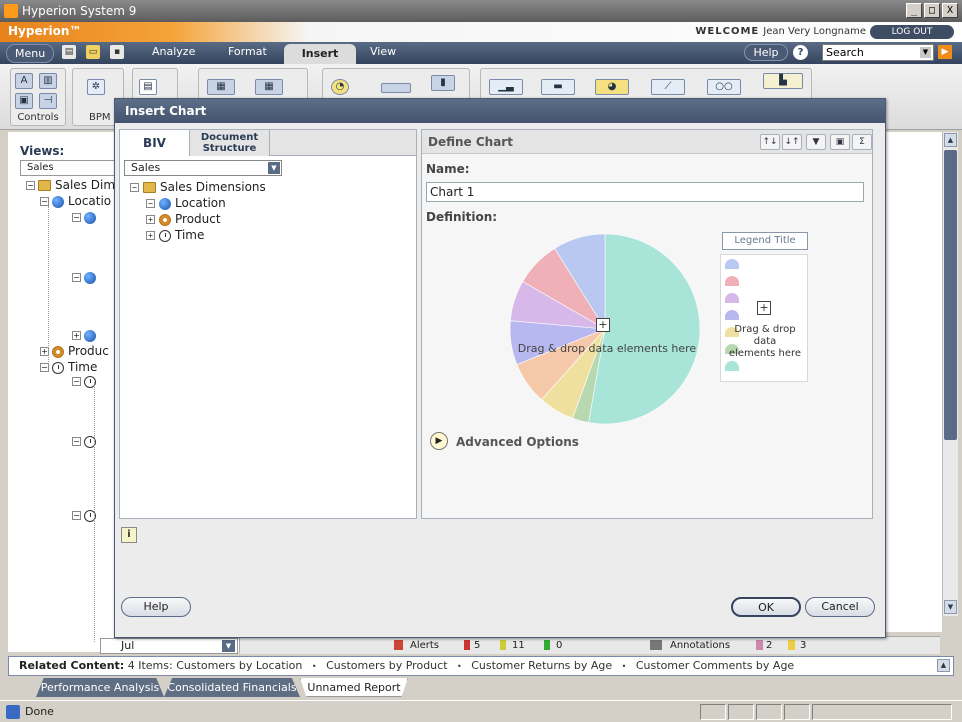 The height and width of the screenshot is (722, 962). Describe the element at coordinates (766, 607) in the screenshot. I see `ok-button: OK` at that location.